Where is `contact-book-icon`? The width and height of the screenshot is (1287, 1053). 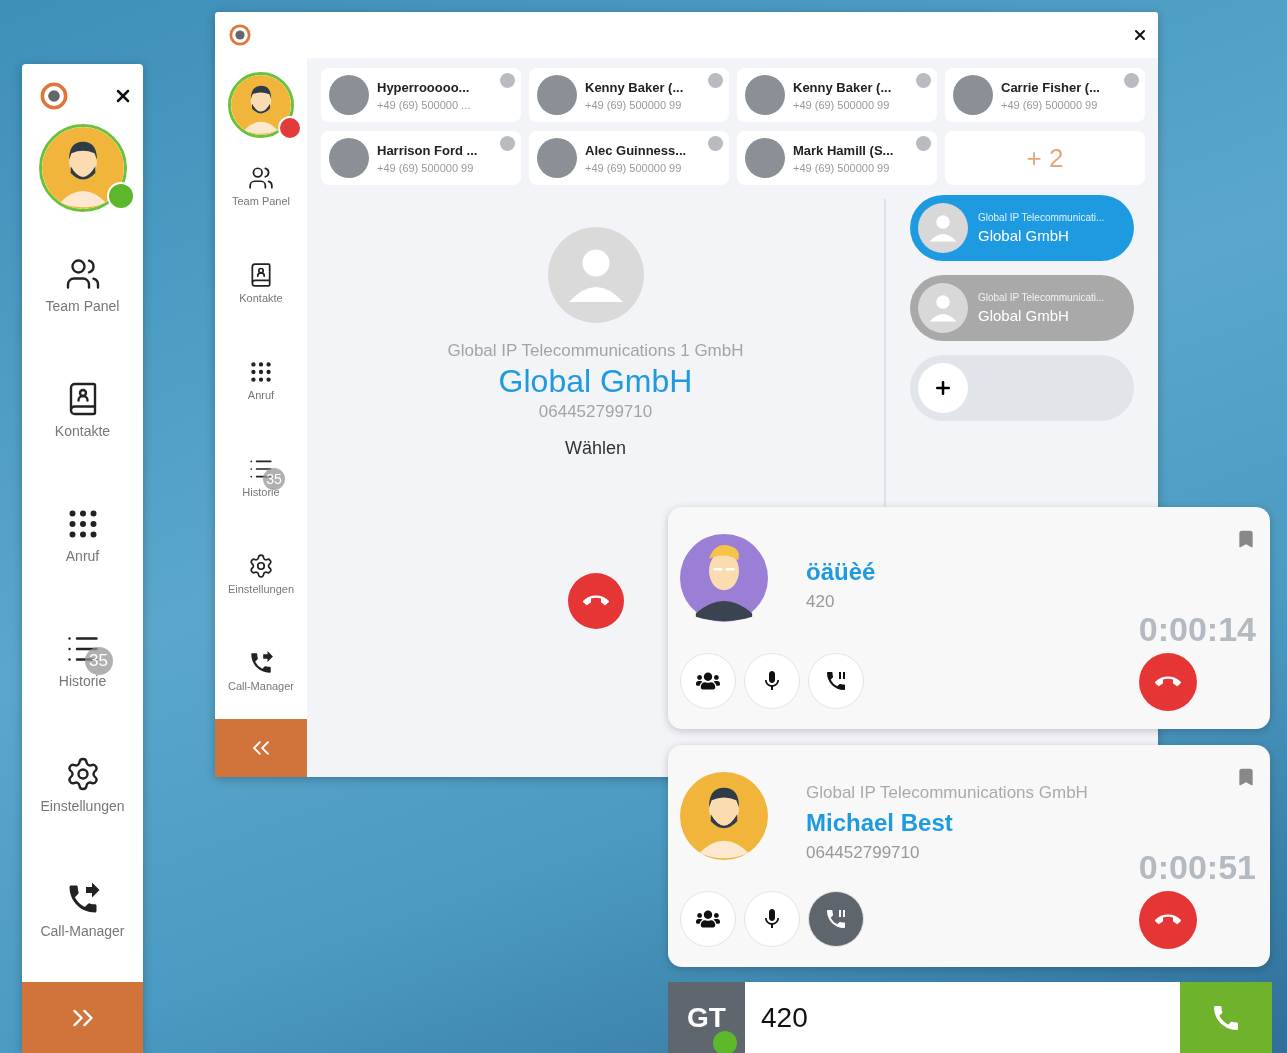 contact-book-icon is located at coordinates (261, 275).